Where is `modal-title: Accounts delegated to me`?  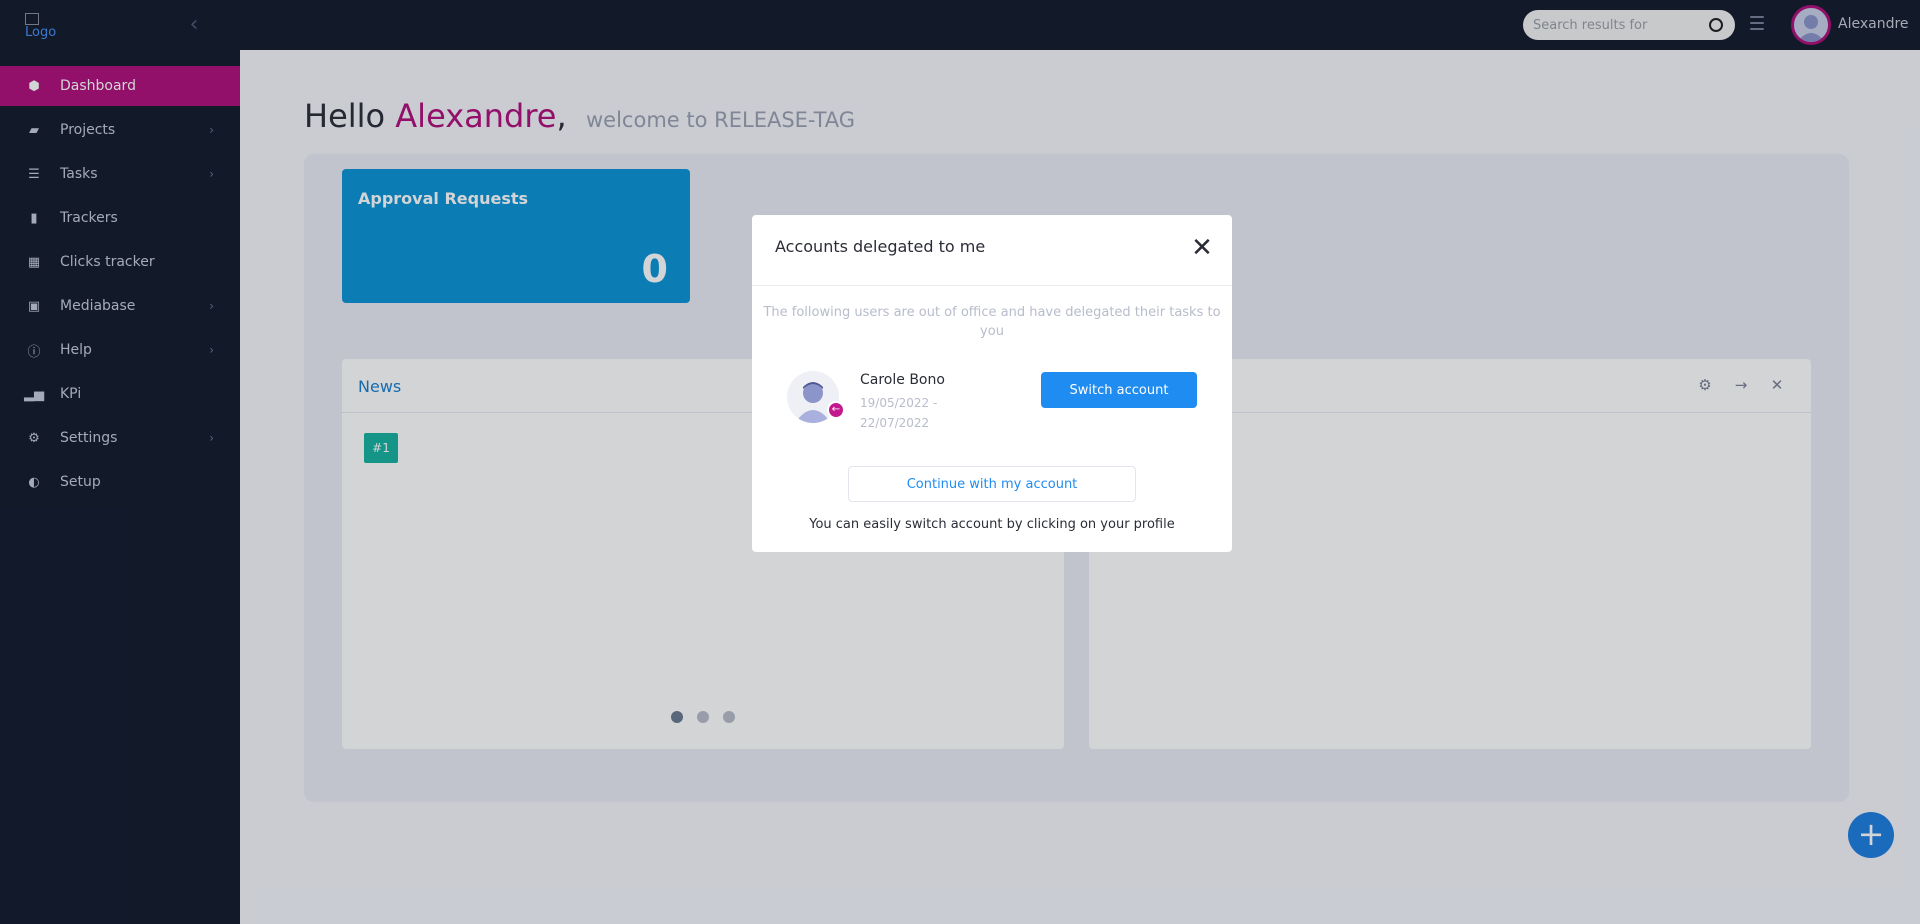 modal-title: Accounts delegated to me is located at coordinates (880, 246).